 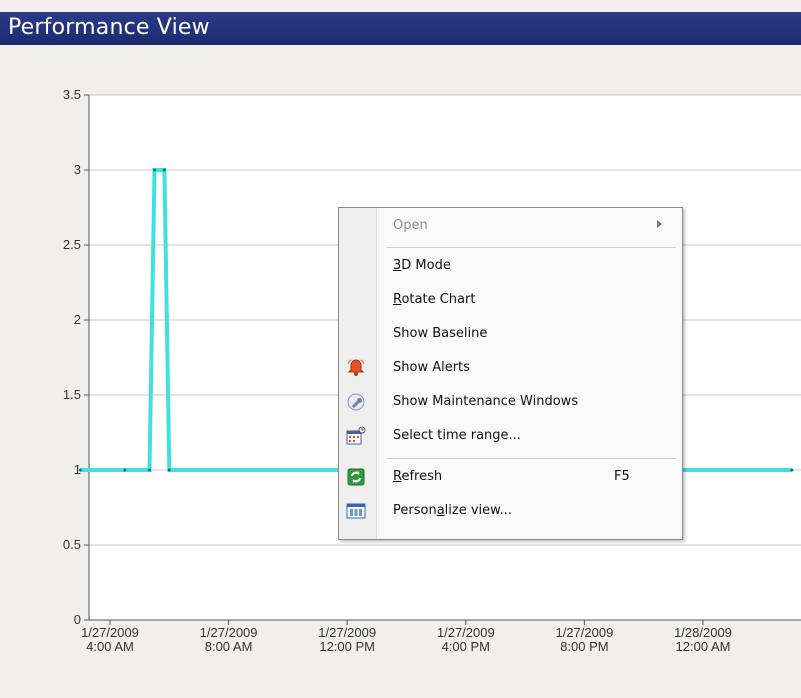 What do you see at coordinates (400, 28) in the screenshot?
I see `title-bar: Performance View` at bounding box center [400, 28].